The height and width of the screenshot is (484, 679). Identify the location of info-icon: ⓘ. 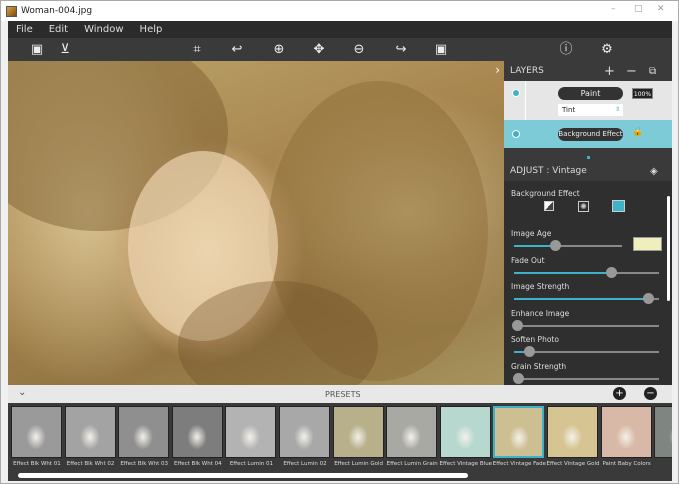
(566, 49).